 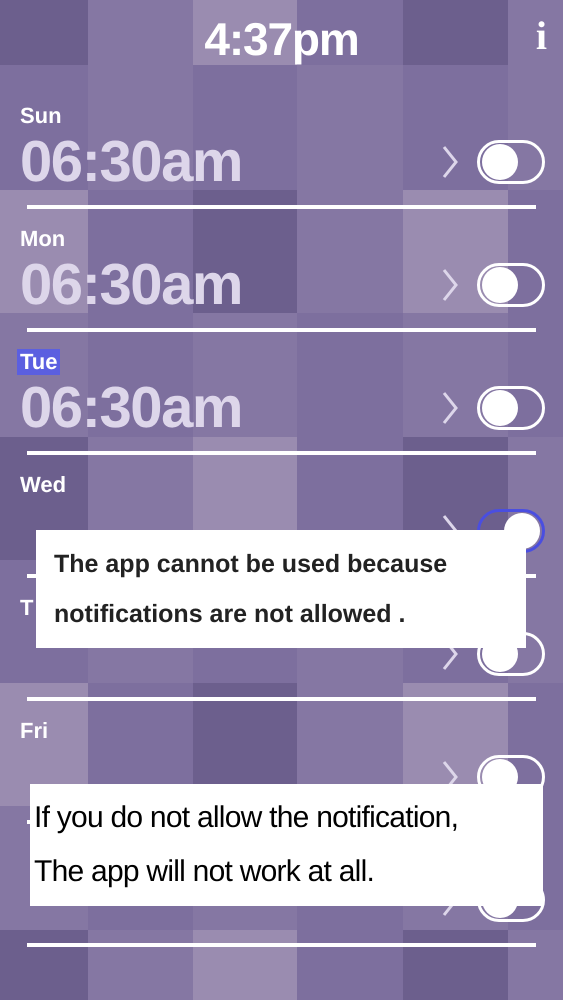 What do you see at coordinates (41, 116) in the screenshot?
I see `day-label: Sun` at bounding box center [41, 116].